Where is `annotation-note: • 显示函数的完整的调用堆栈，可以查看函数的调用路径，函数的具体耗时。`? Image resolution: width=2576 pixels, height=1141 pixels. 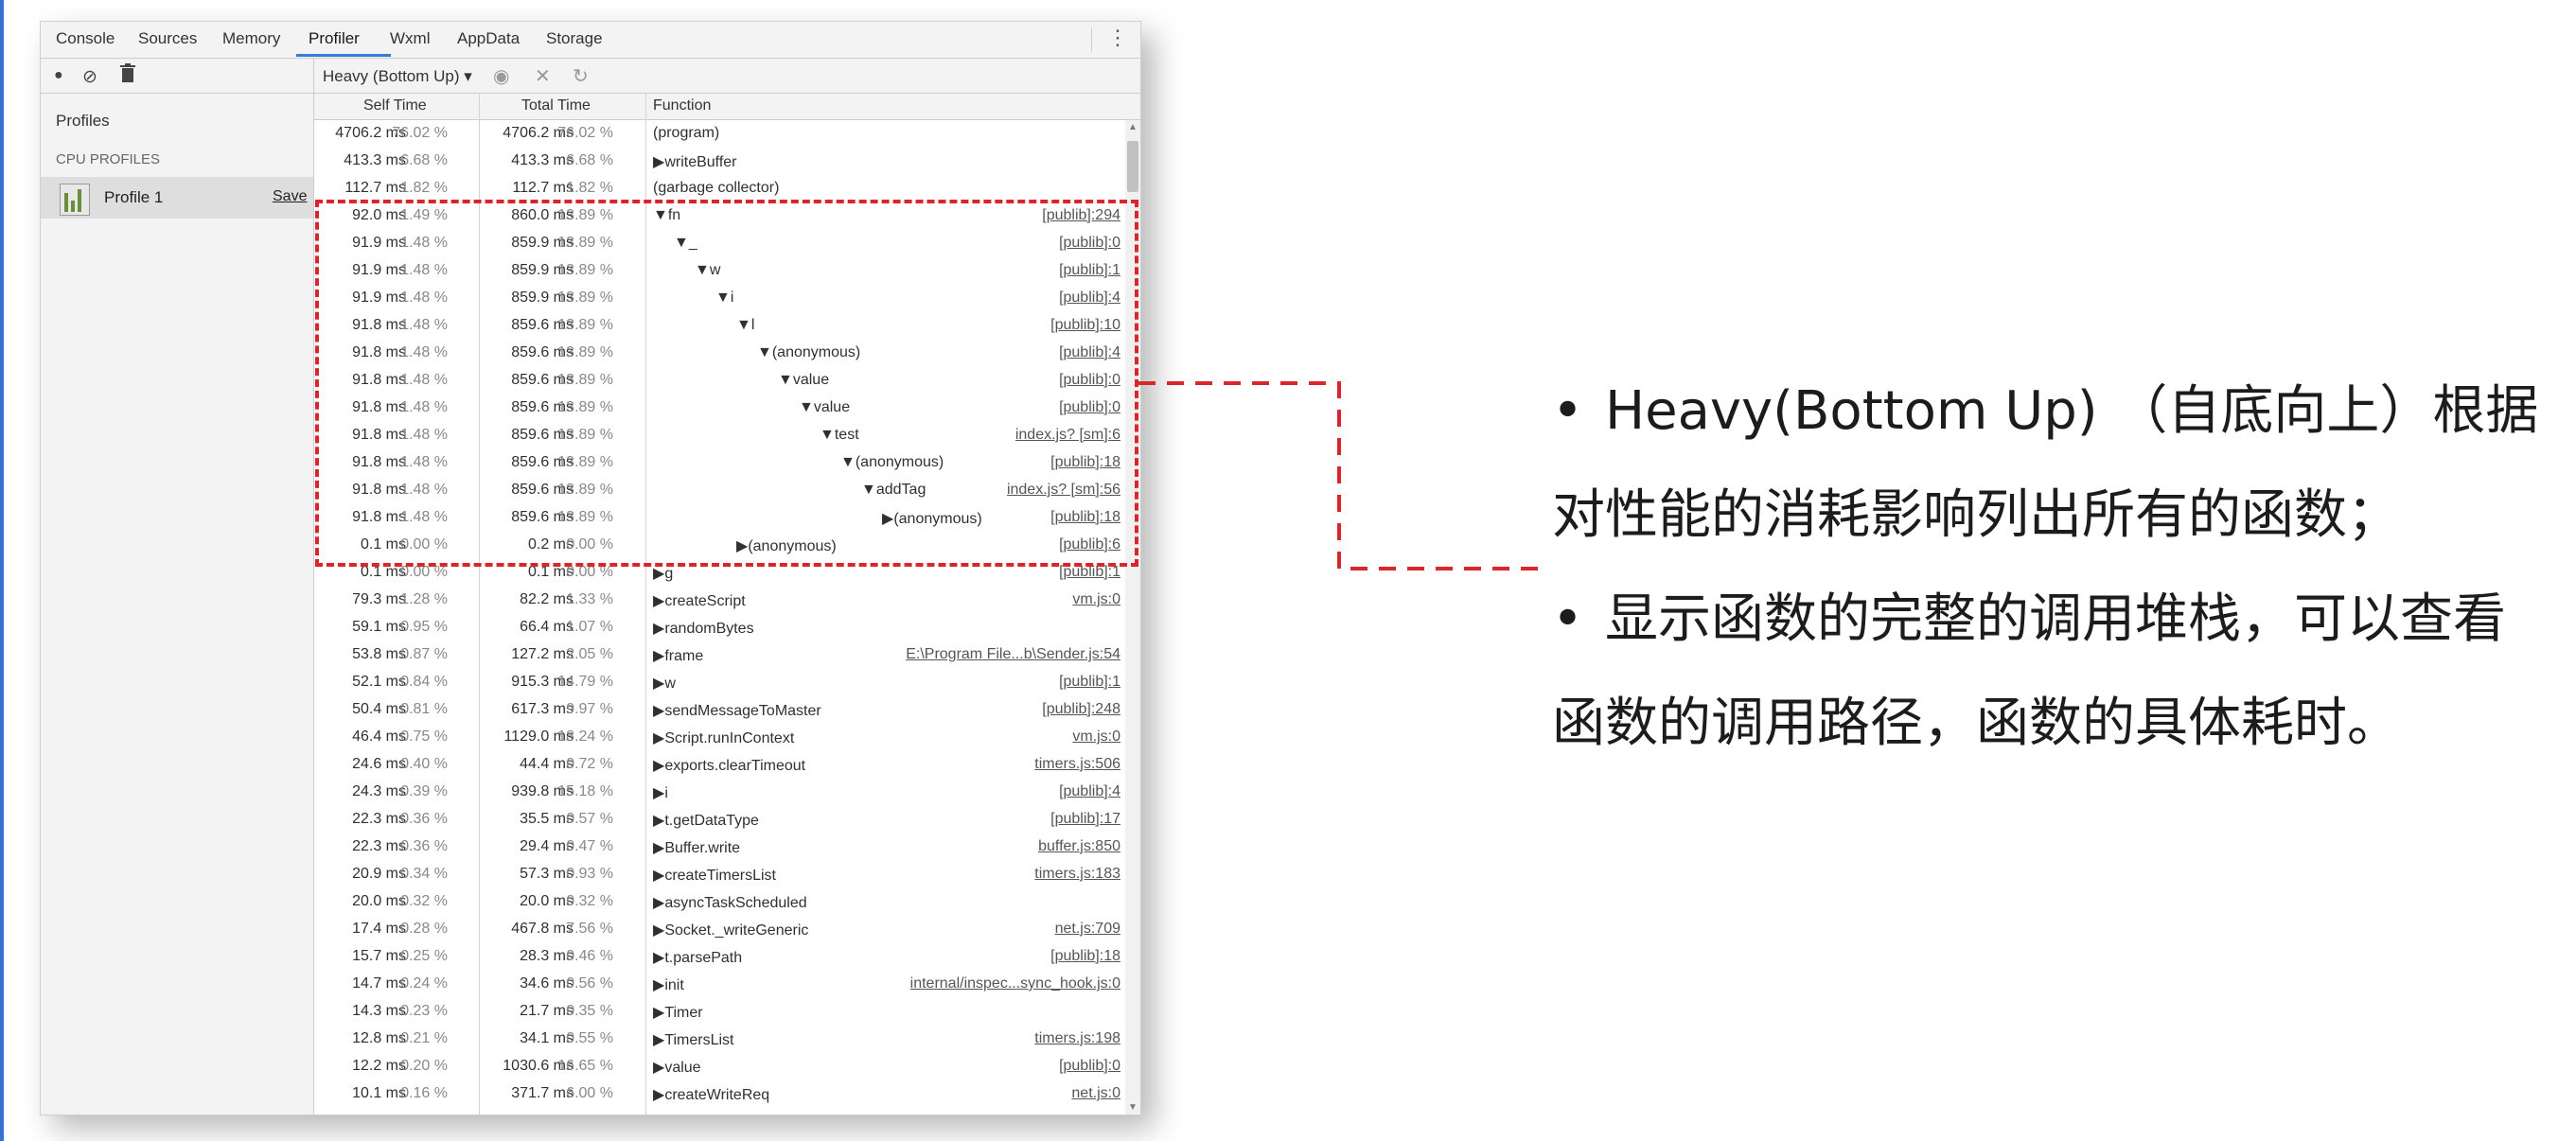
annotation-note: • 显示函数的完整的调用堆栈，可以查看函数的调用路径，函数的具体耗时。 is located at coordinates (2053, 672).